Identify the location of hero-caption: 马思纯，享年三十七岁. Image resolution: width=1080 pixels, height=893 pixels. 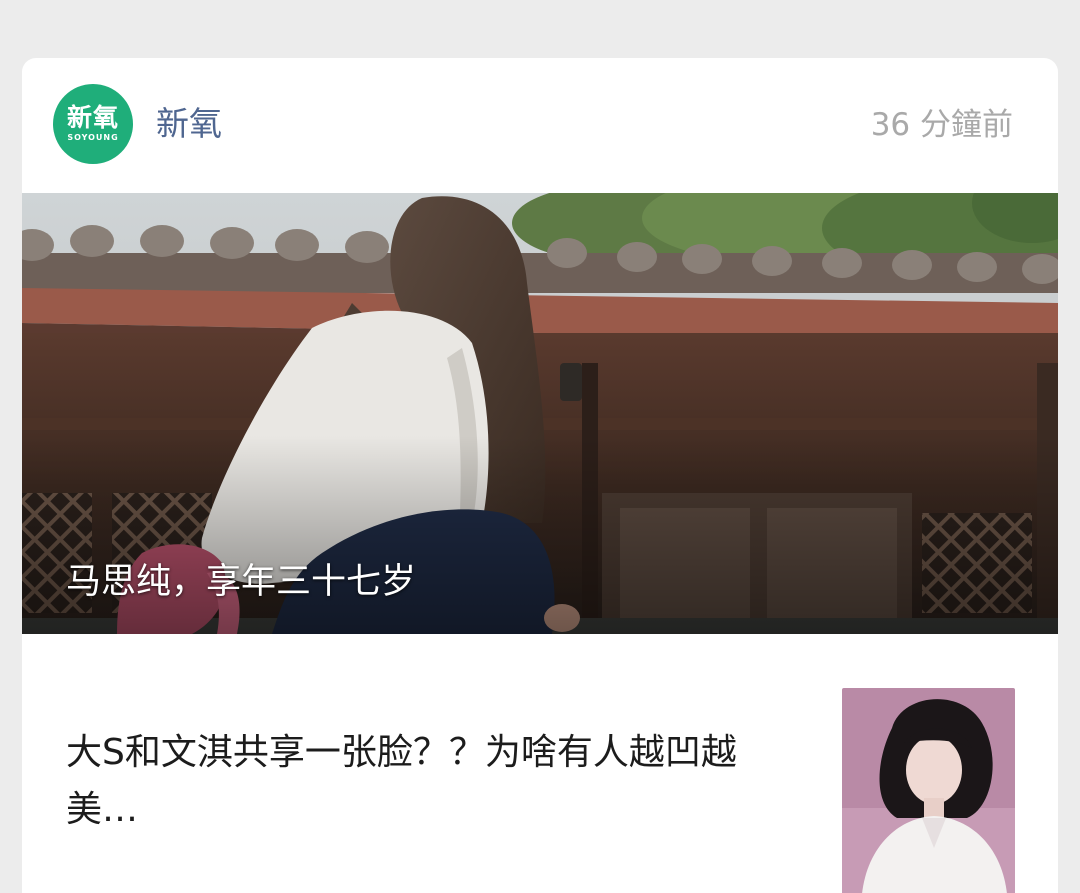
(241, 582).